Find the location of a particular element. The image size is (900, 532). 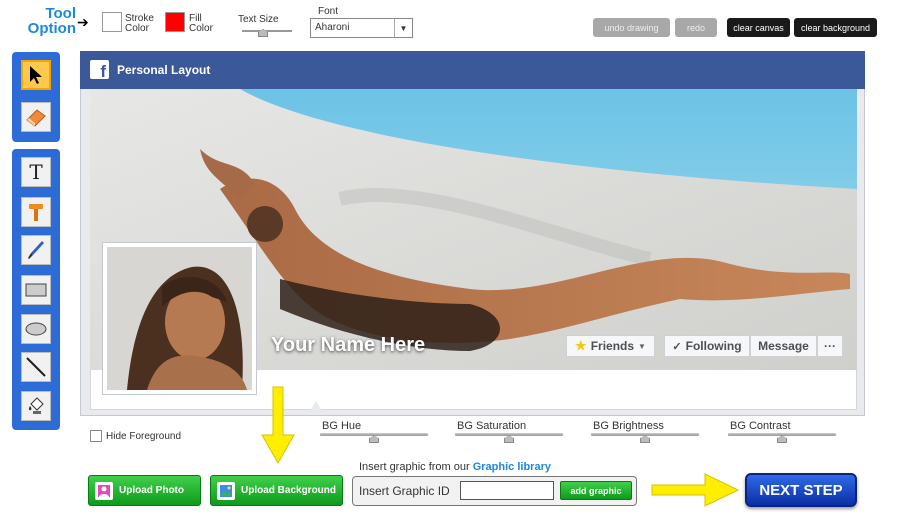

graphic-library-link: Graphic library is located at coordinates (512, 467).